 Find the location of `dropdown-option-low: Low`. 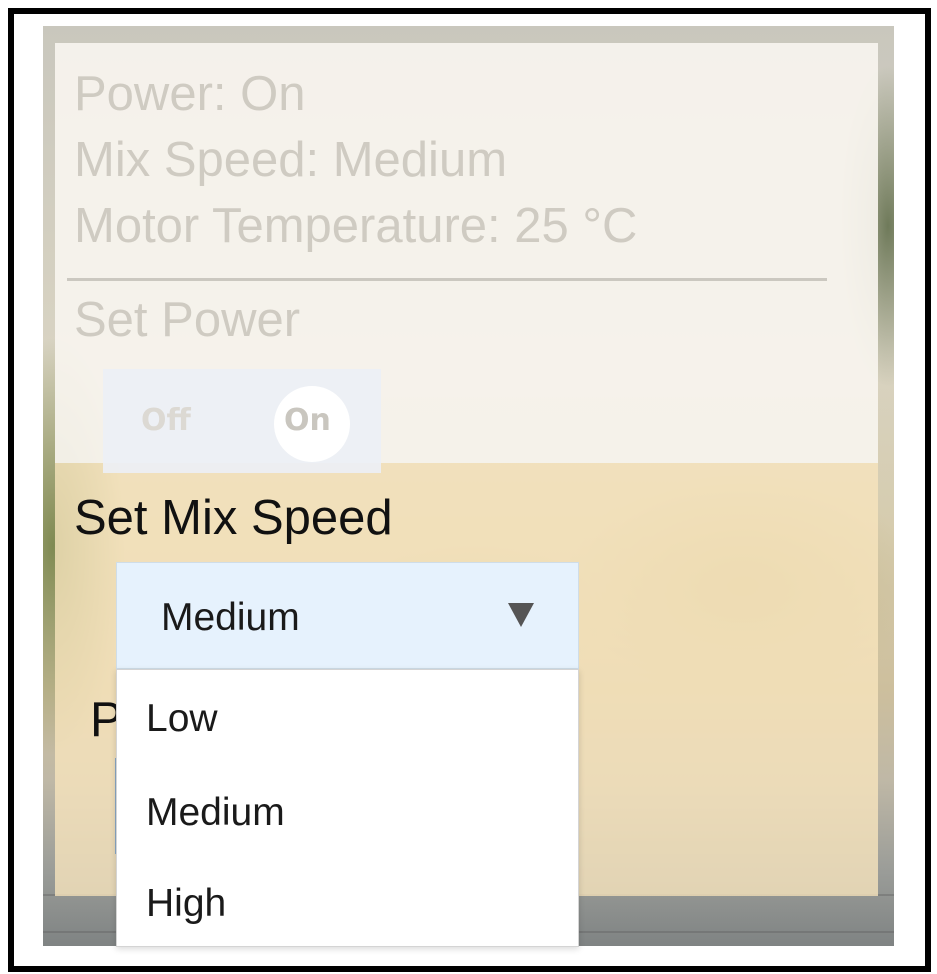

dropdown-option-low: Low is located at coordinates (182, 719).